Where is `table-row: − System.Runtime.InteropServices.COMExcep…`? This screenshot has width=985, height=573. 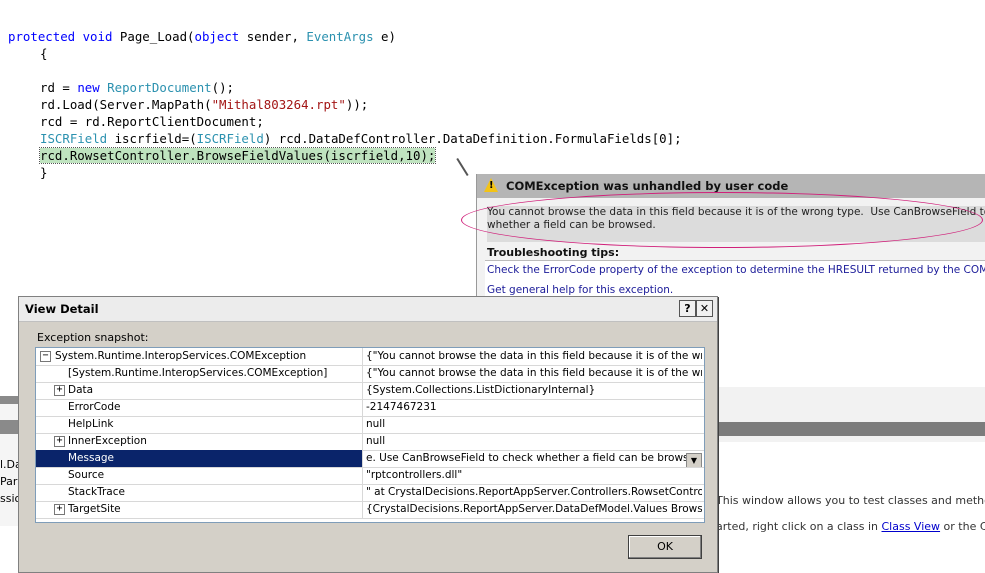 table-row: − System.Runtime.InteropServices.COMExcep… is located at coordinates (370, 357).